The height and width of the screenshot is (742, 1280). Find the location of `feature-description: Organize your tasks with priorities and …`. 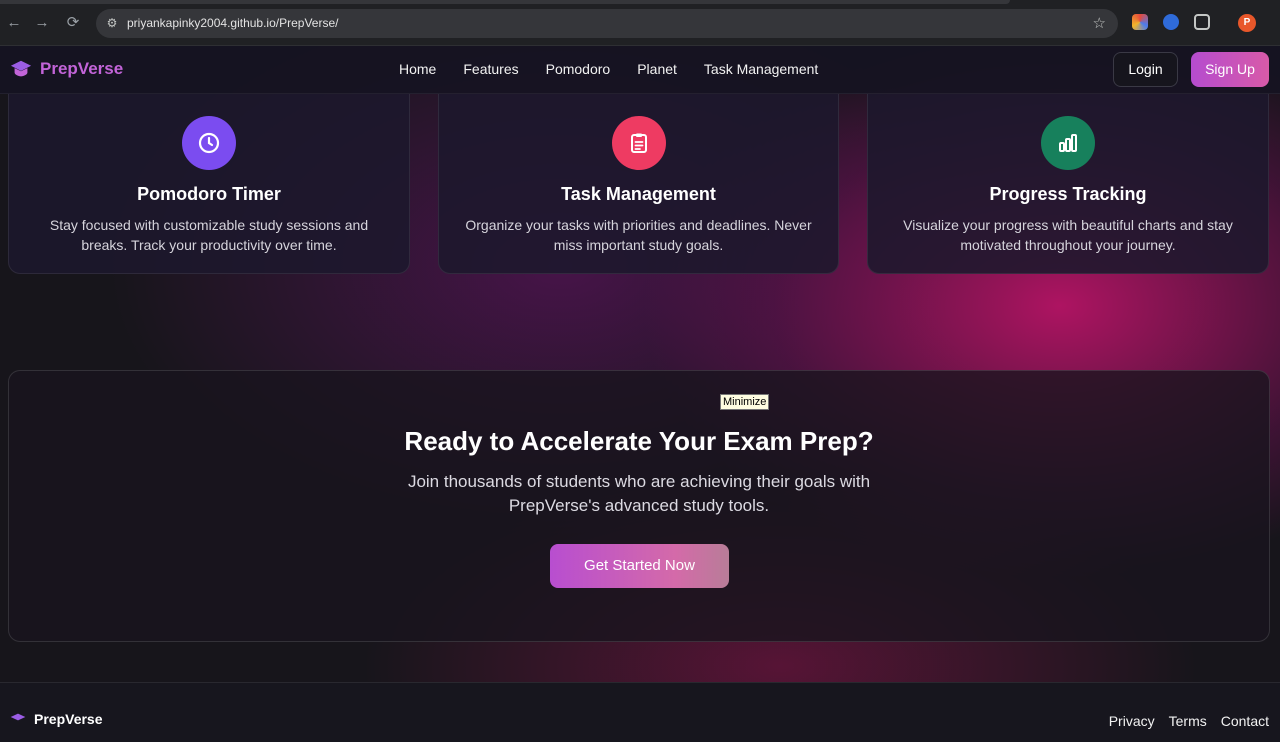

feature-description: Organize your tasks with priorities and … is located at coordinates (638, 235).